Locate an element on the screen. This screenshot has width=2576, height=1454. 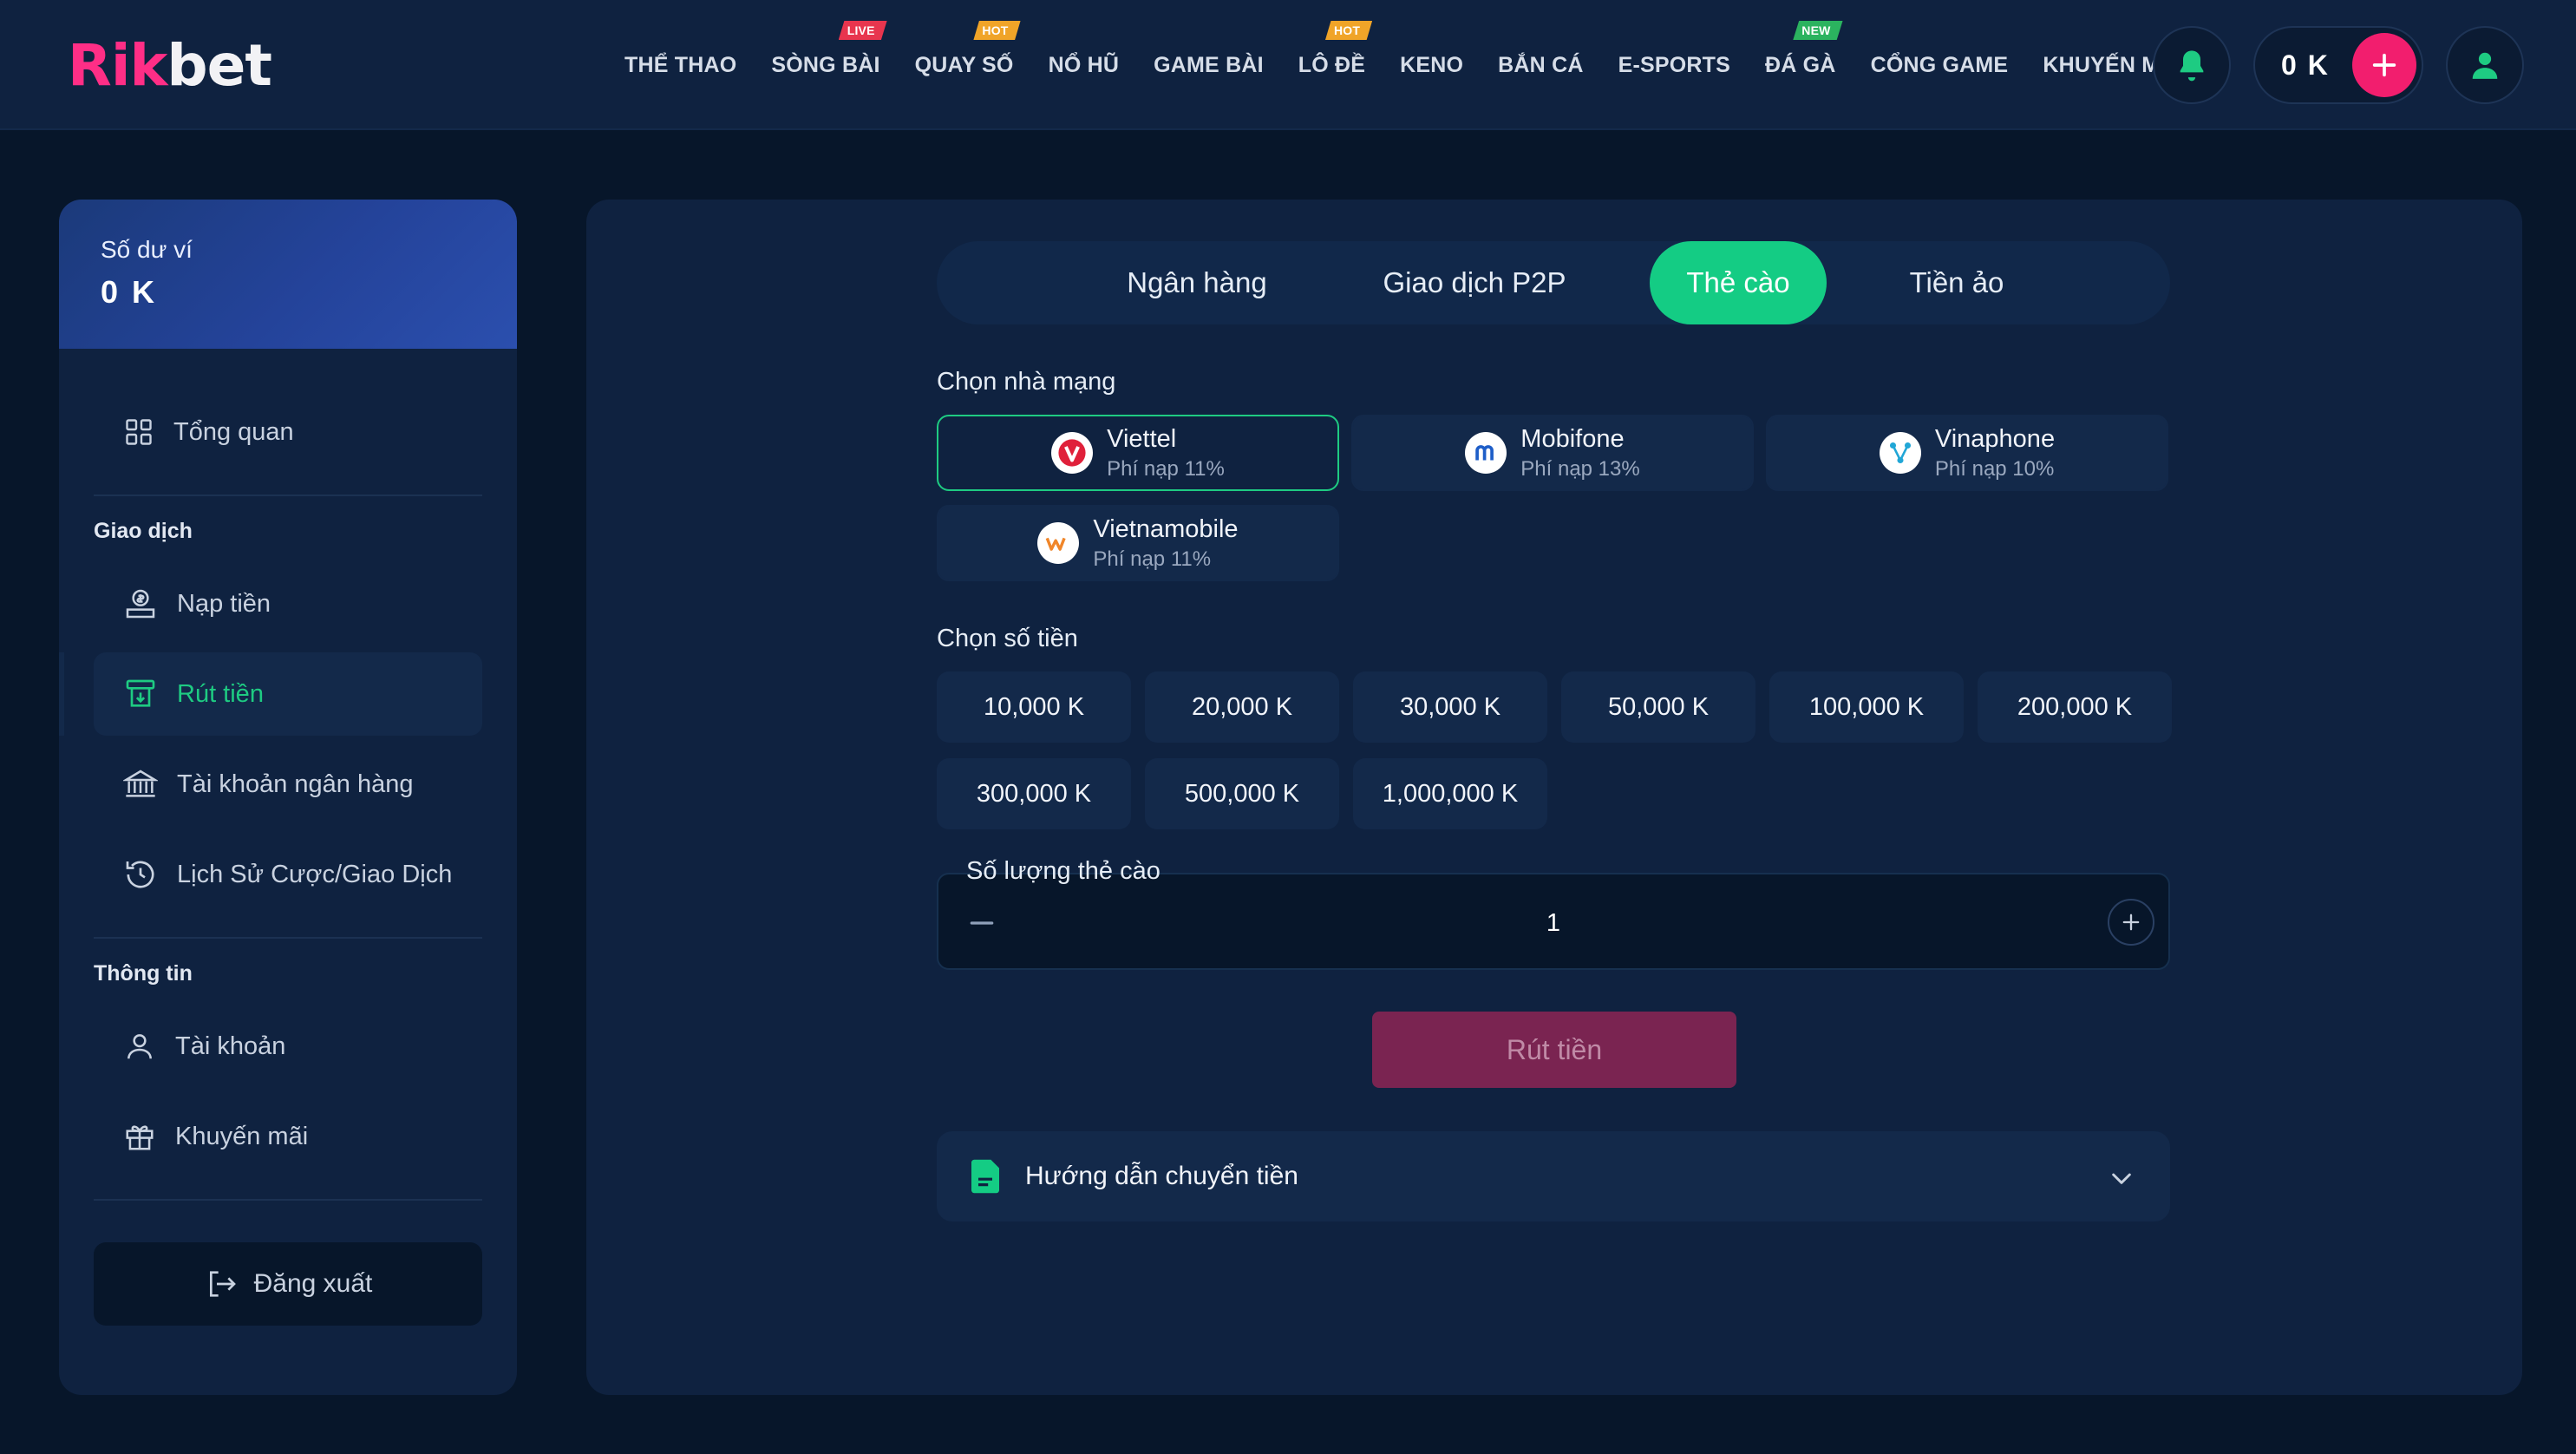
section-heading-transactions: Giao dịch is located at coordinates (143, 531).